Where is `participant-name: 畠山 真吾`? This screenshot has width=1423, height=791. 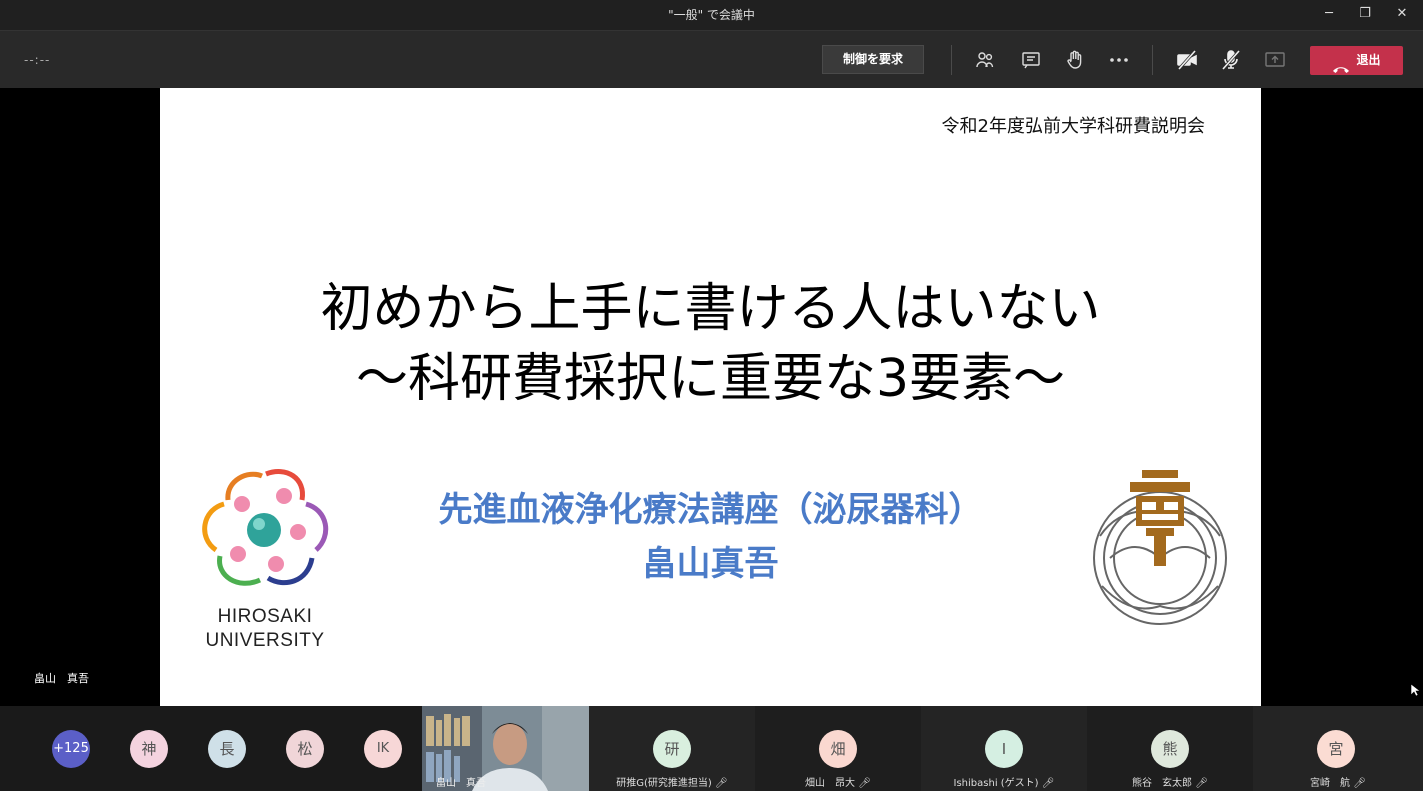
participant-name: 畠山 真吾 is located at coordinates (461, 783).